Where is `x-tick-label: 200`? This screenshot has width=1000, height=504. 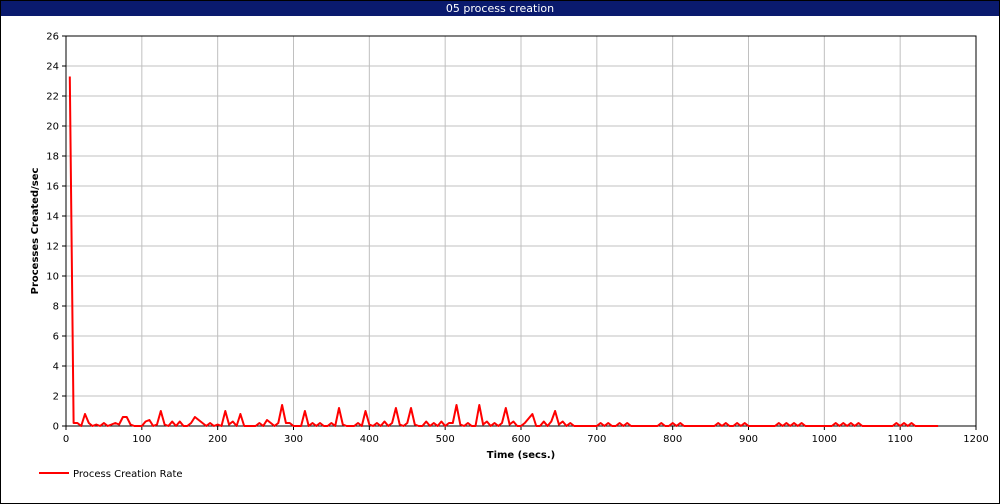
x-tick-label: 200 is located at coordinates (217, 439).